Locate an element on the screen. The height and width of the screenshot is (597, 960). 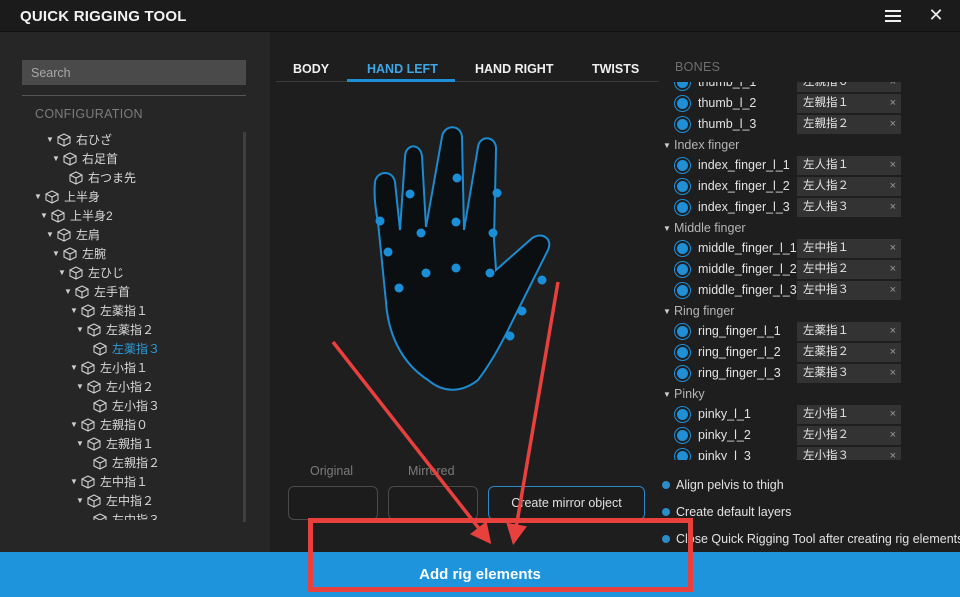
hamburger-icon is located at coordinates (893, 16).